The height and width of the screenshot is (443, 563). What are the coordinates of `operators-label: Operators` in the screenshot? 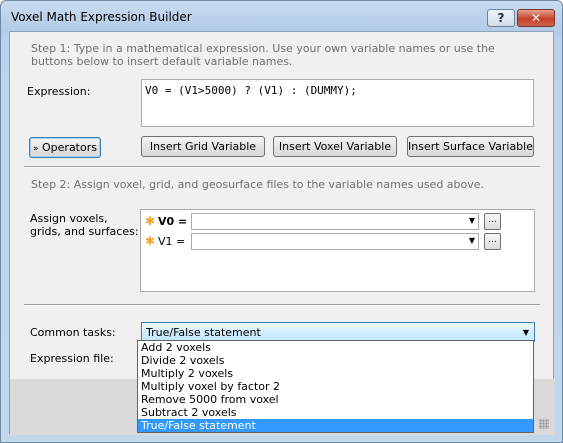 It's located at (69, 147).